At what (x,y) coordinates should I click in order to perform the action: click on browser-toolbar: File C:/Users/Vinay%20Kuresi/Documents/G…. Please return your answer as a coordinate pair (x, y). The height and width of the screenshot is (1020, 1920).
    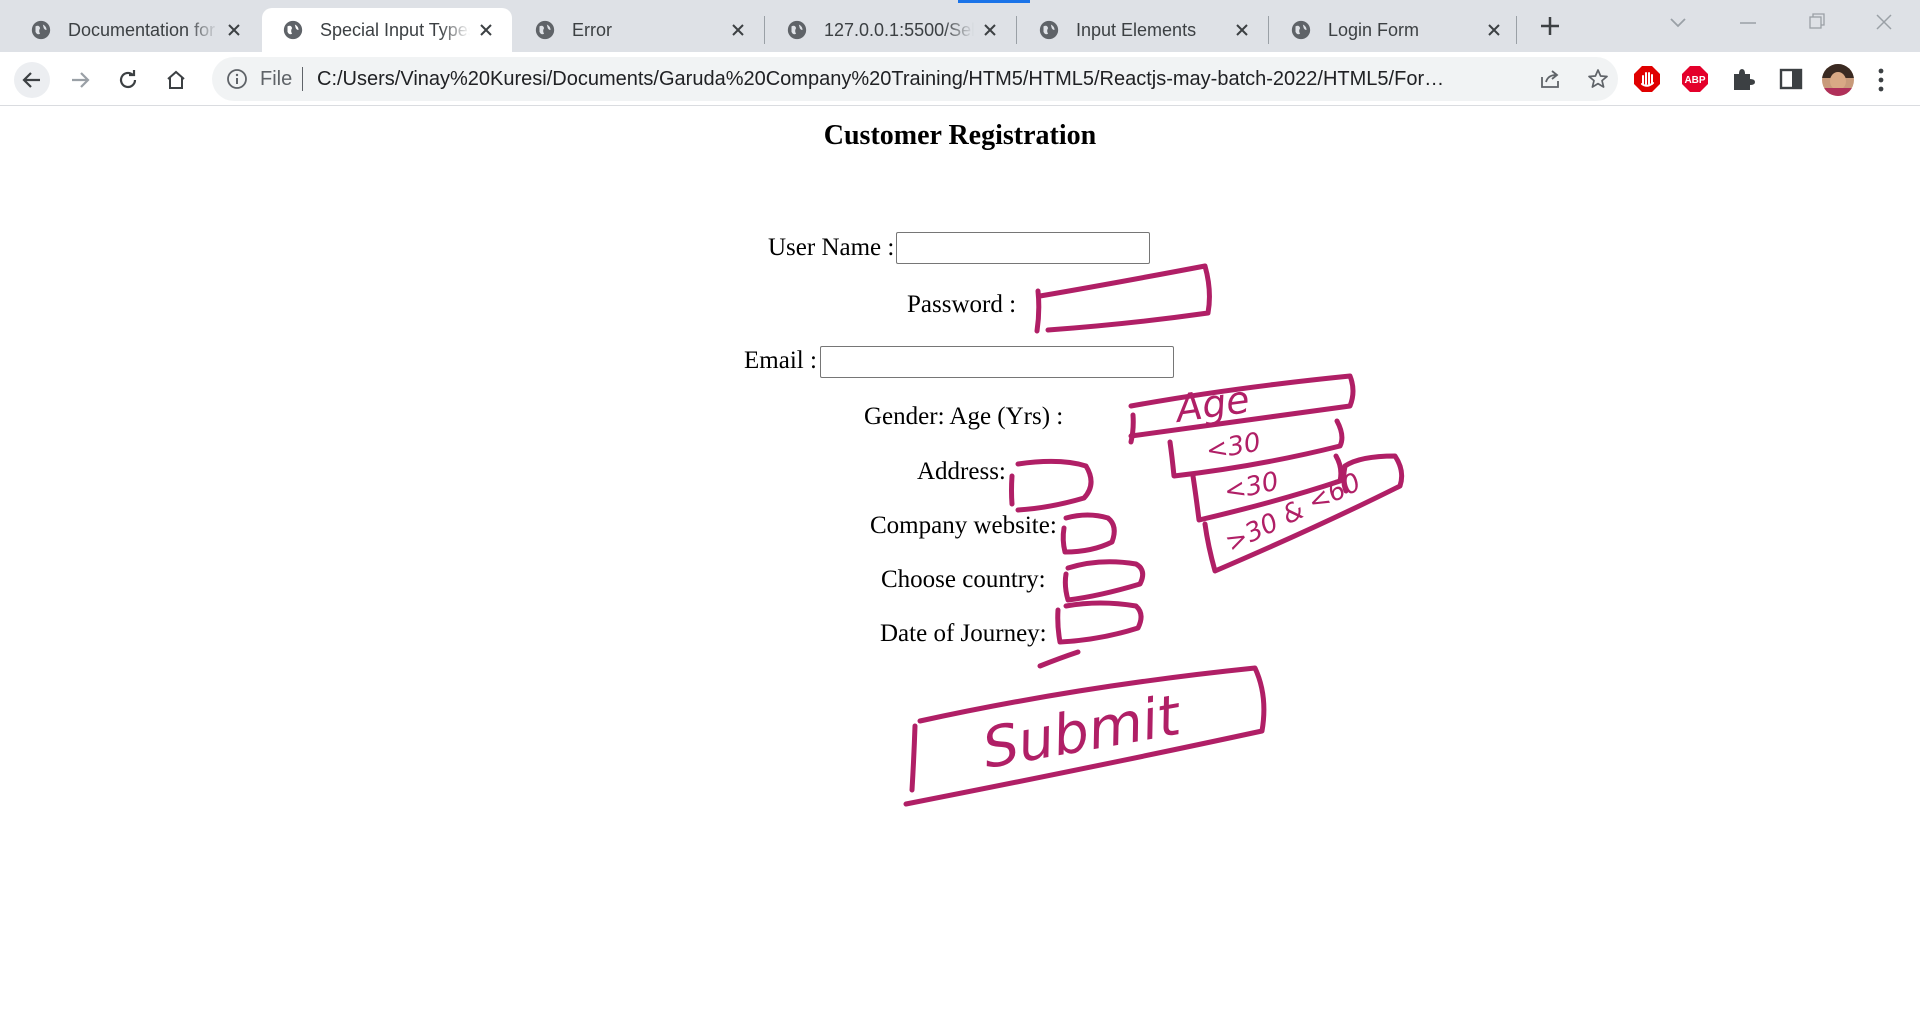
    Looking at the image, I should click on (960, 79).